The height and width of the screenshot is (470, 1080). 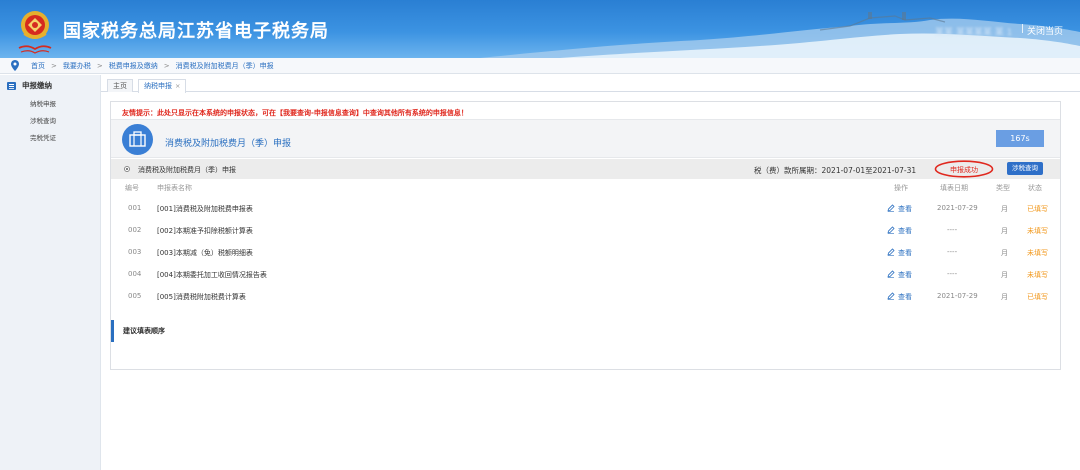 I want to click on menu-icon, so click(x=11, y=85).